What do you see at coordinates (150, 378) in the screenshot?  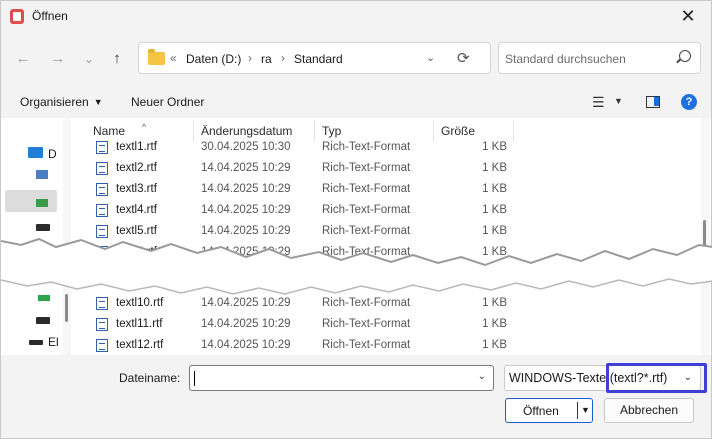 I see `filename-label: Dateiname:` at bounding box center [150, 378].